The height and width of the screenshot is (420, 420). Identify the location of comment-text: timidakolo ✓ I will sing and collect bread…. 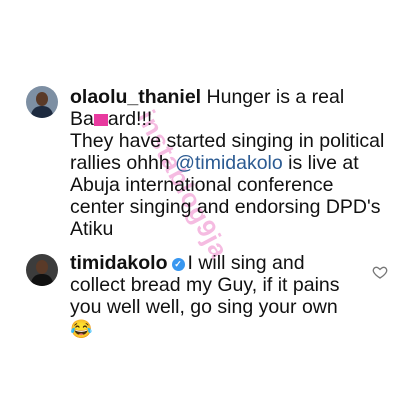
(220, 296).